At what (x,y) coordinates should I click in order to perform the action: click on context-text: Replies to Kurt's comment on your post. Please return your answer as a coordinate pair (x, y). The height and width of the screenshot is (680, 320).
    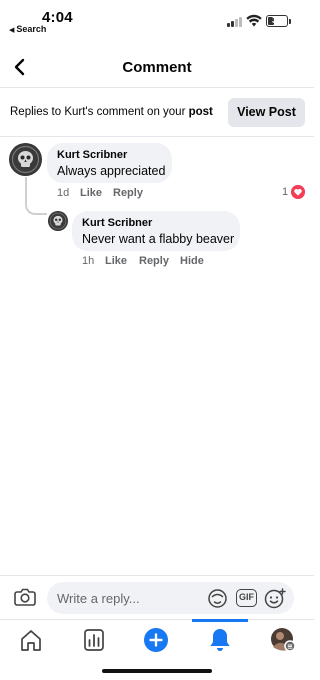
    Looking at the image, I should click on (111, 112).